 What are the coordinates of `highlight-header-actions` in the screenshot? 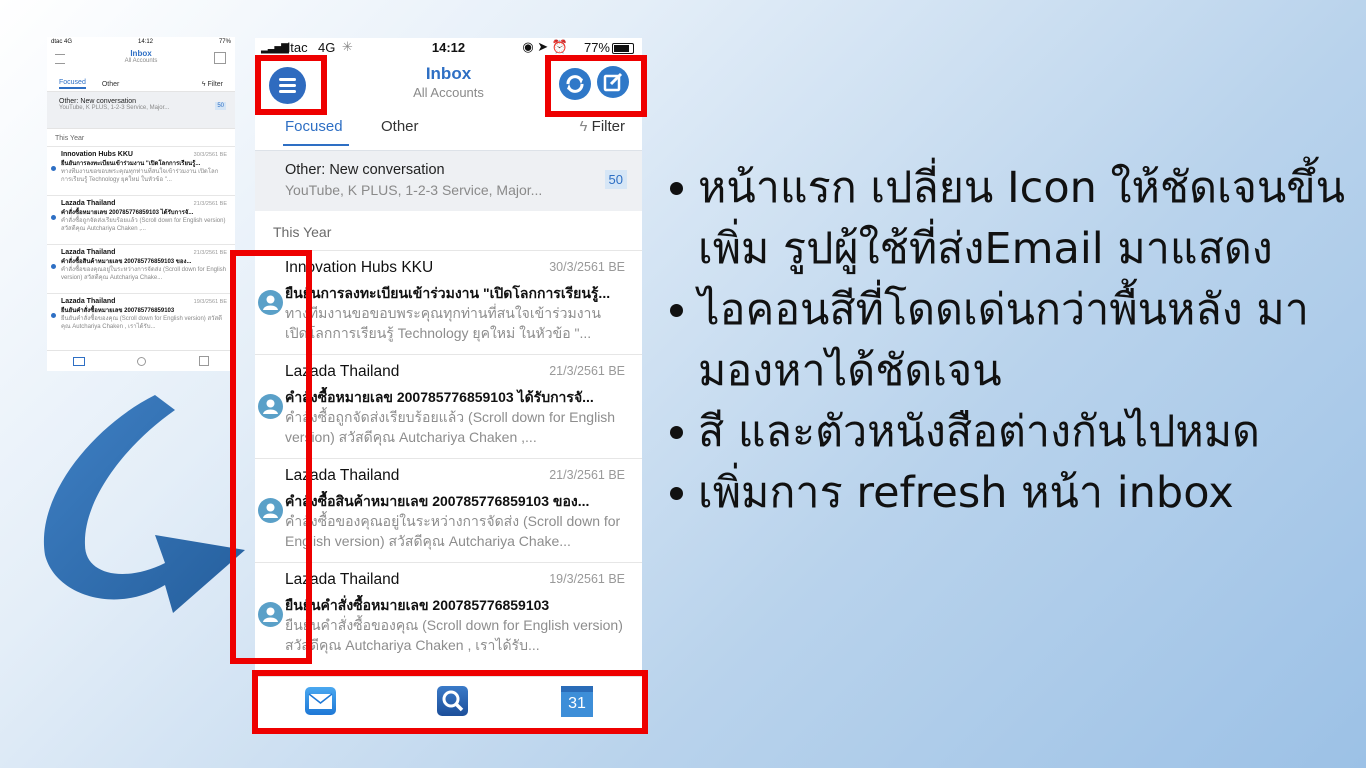 It's located at (596, 86).